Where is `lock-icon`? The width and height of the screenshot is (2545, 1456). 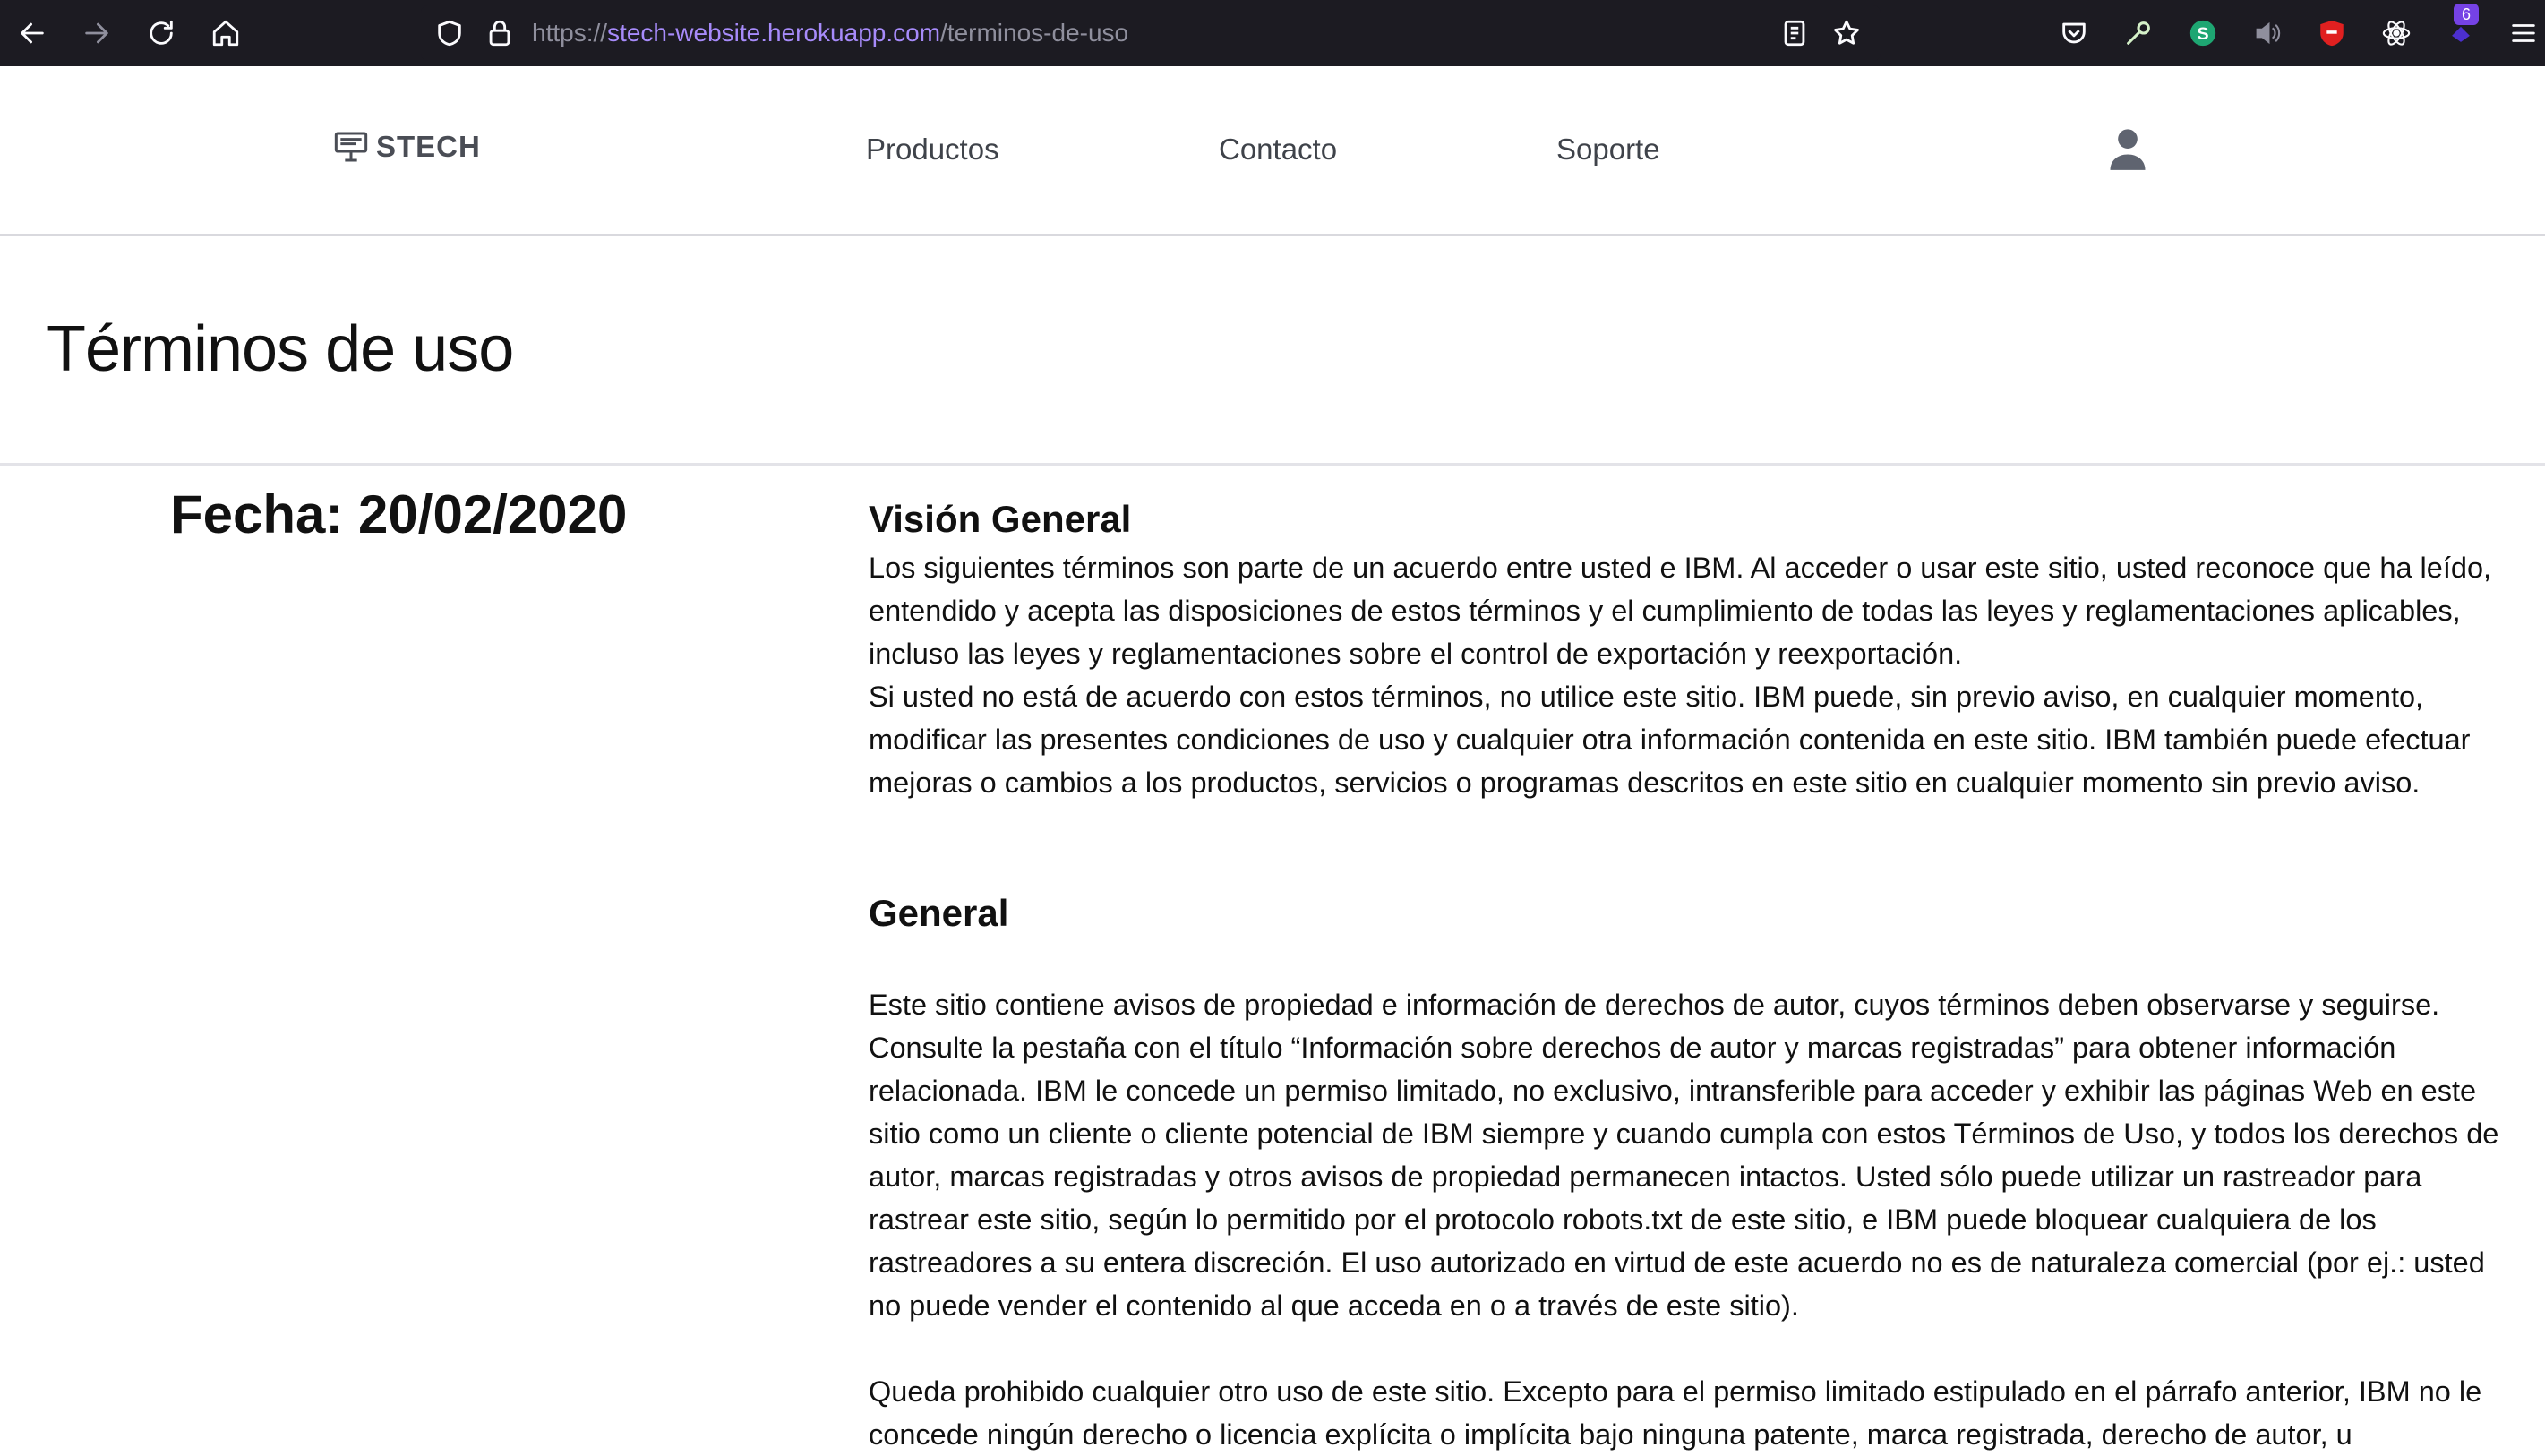 lock-icon is located at coordinates (499, 33).